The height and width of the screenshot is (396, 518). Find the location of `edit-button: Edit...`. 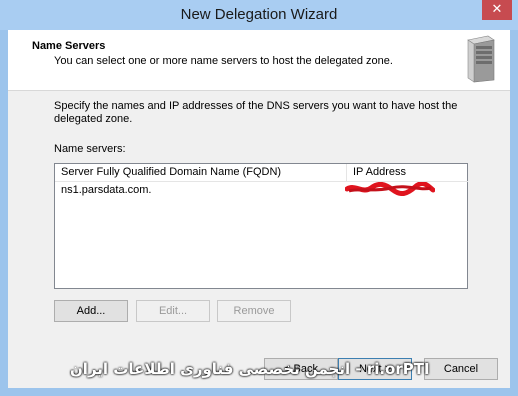

edit-button: Edit... is located at coordinates (173, 311).